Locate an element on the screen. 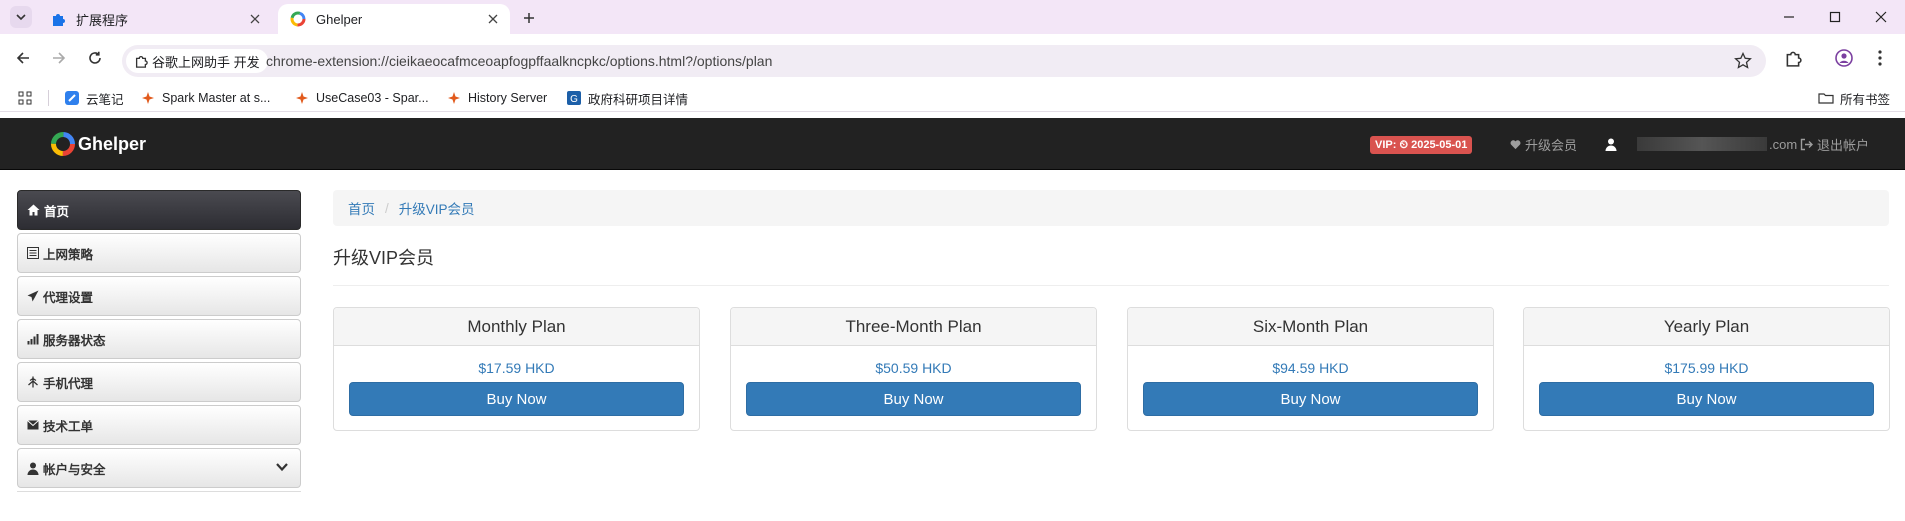  bookmark-label: 政府科研项目详情 is located at coordinates (638, 99).